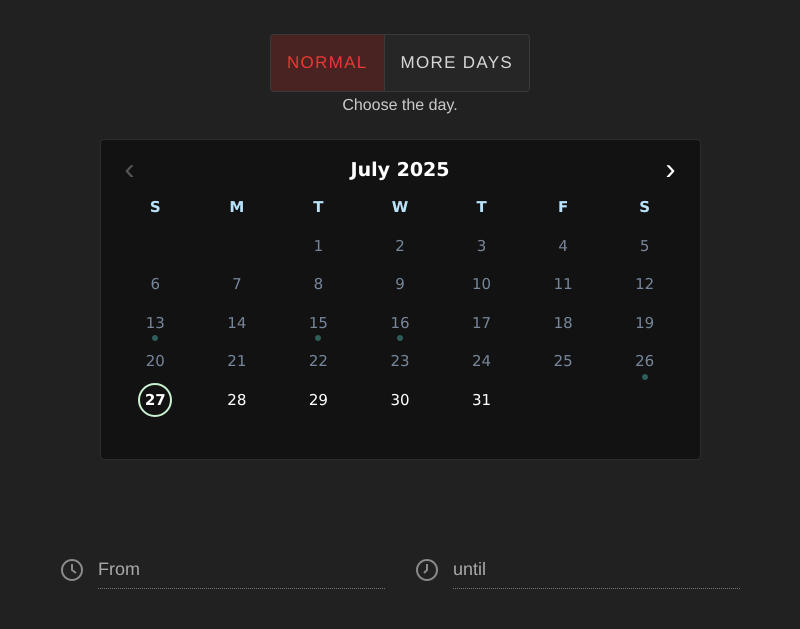 The width and height of the screenshot is (800, 629). Describe the element at coordinates (596, 570) in the screenshot. I see `time-field: until` at that location.